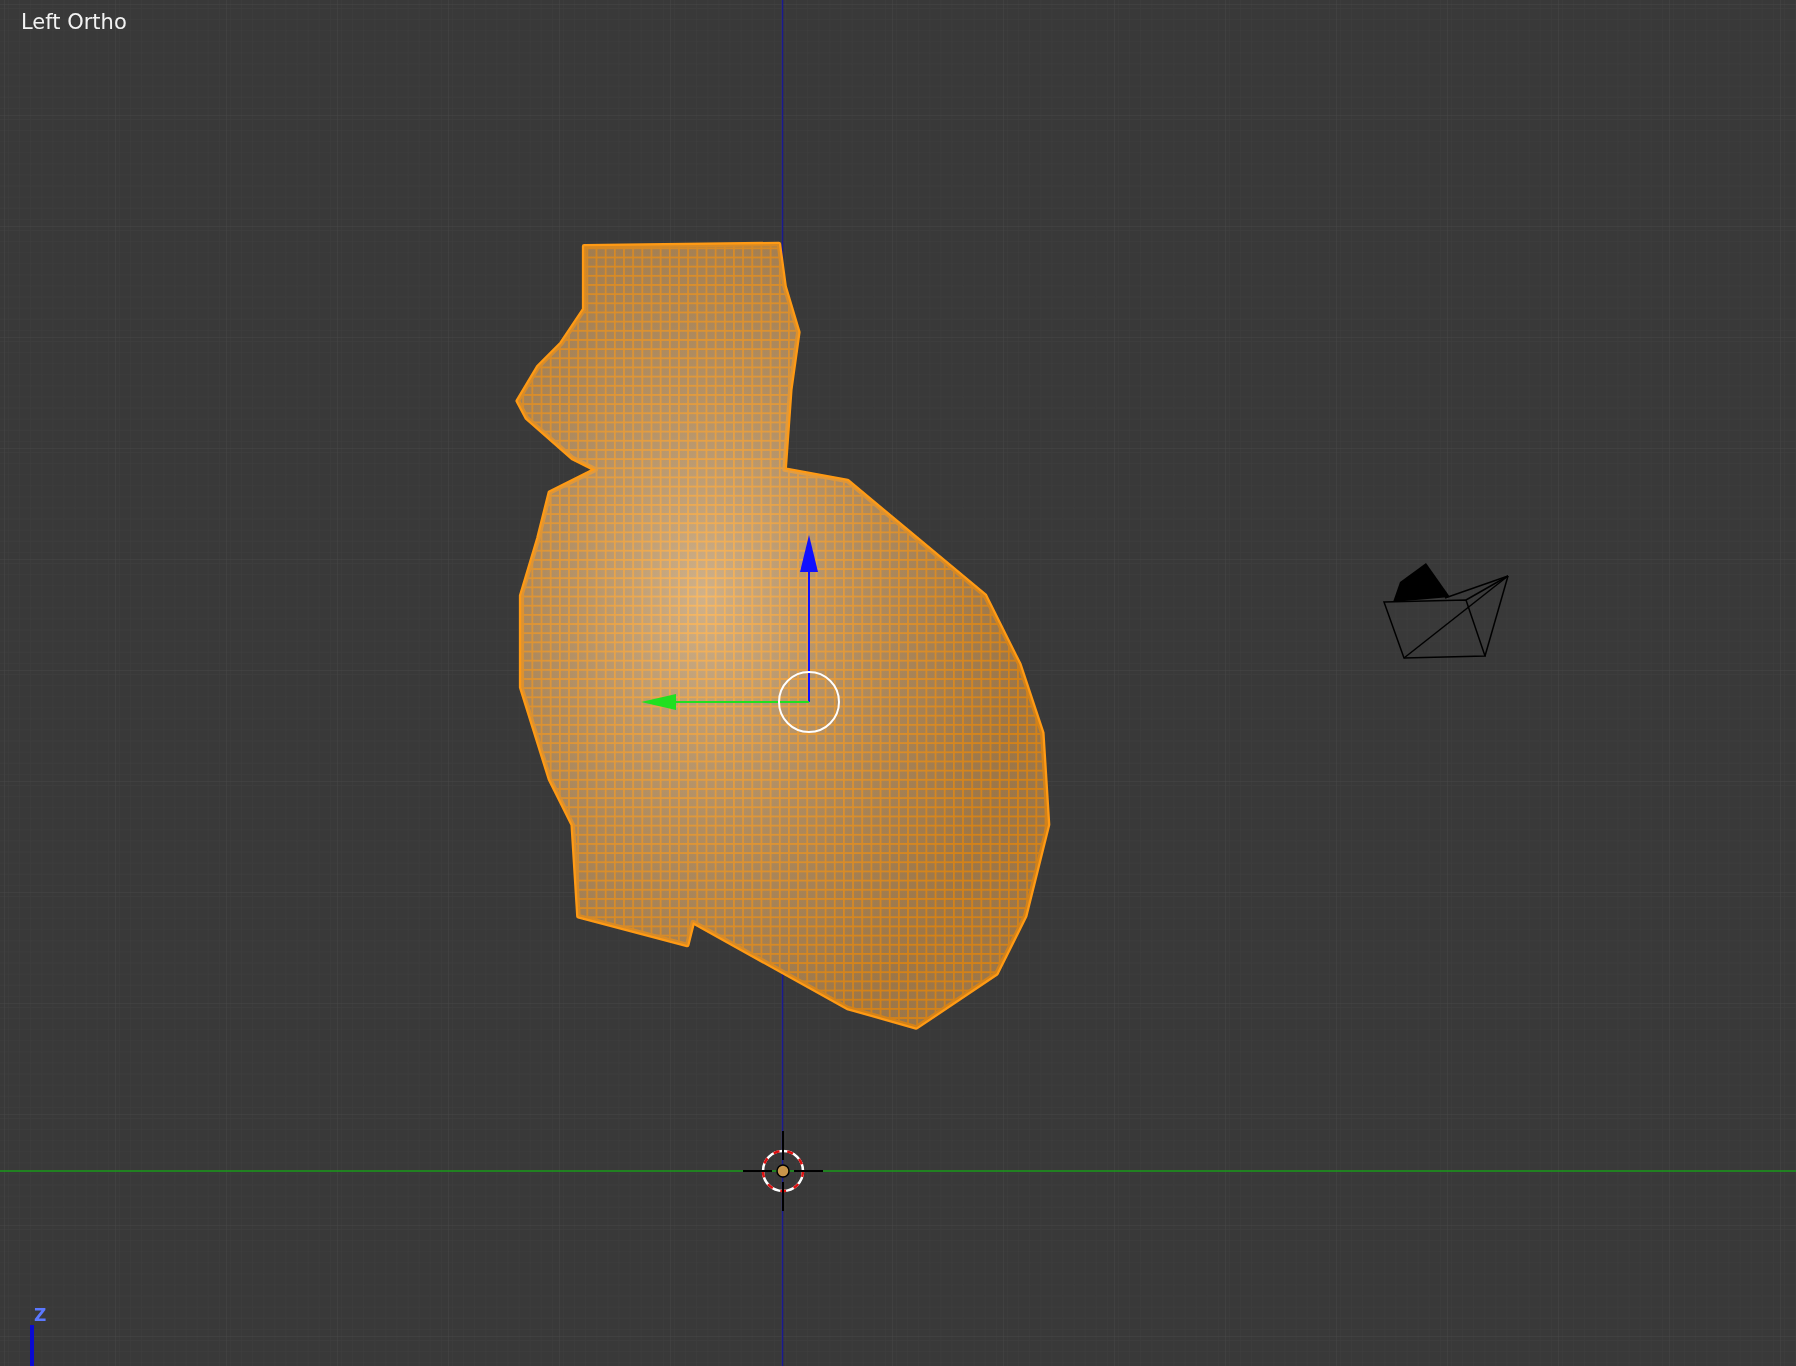  Describe the element at coordinates (40, 1315) in the screenshot. I see `axis-label: Z` at that location.